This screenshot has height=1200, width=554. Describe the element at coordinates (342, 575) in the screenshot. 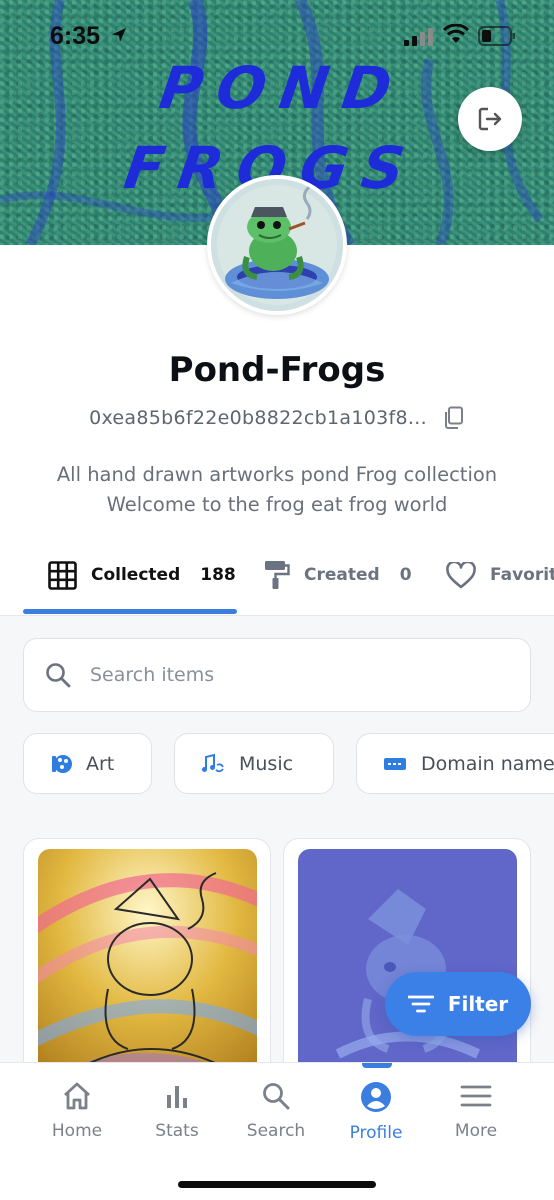

I see `tab-created-label: Created` at that location.